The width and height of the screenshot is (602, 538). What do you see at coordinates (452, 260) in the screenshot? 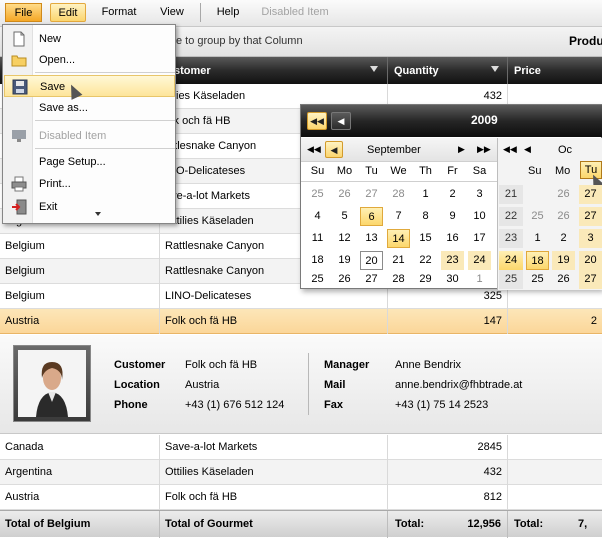
I see `calendar-day: 23` at bounding box center [452, 260].